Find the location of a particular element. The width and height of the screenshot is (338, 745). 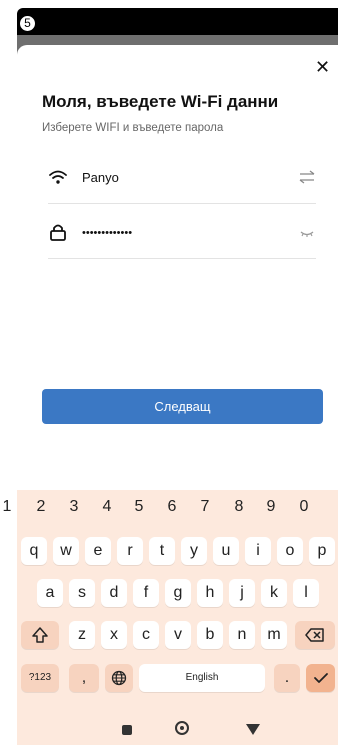

enter-key is located at coordinates (320, 678).